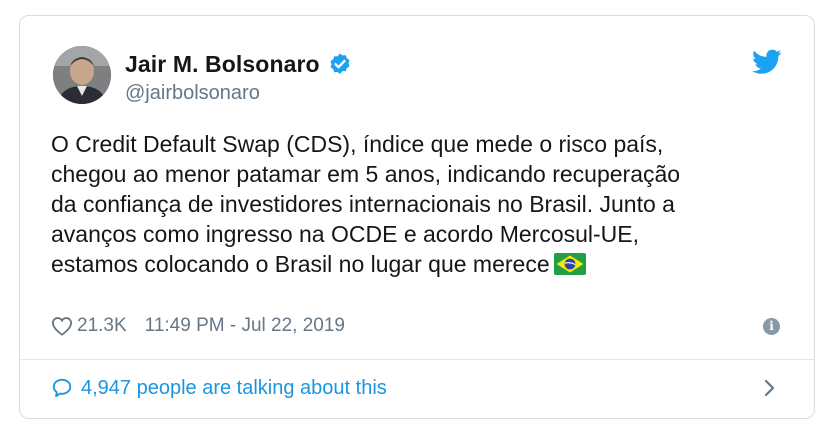 Image resolution: width=835 pixels, height=436 pixels. What do you see at coordinates (192, 93) in the screenshot?
I see `author-handle: @jairbolsonaro` at bounding box center [192, 93].